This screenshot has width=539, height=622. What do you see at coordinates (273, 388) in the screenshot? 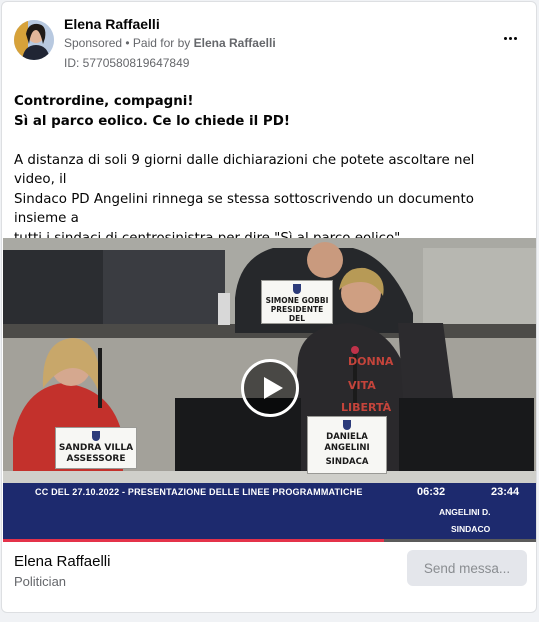
I see `play-icon` at bounding box center [273, 388].